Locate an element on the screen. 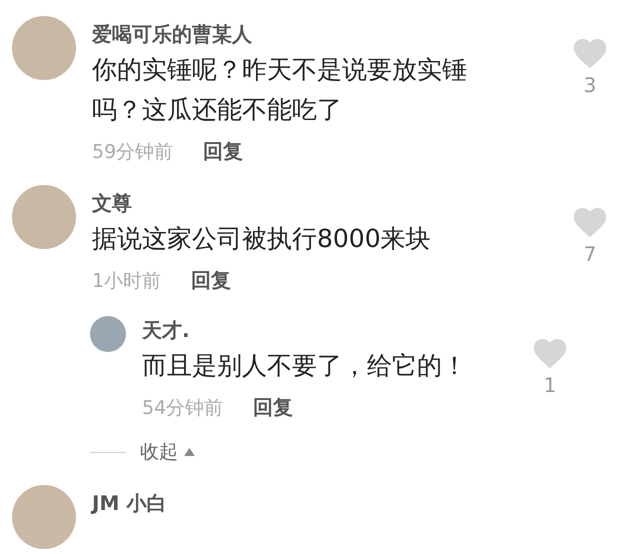  avatar is located at coordinates (108, 334).